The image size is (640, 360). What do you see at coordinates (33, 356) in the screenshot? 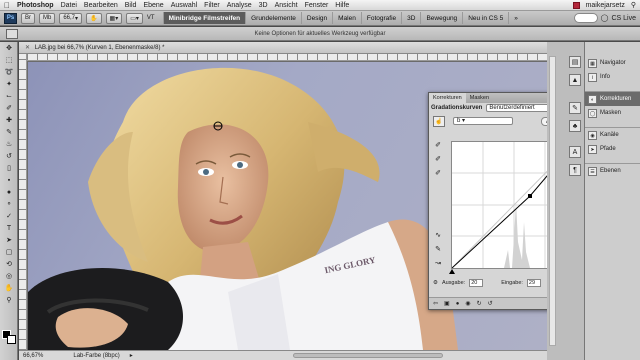
I see `status-zoom: 66,67%` at bounding box center [33, 356].